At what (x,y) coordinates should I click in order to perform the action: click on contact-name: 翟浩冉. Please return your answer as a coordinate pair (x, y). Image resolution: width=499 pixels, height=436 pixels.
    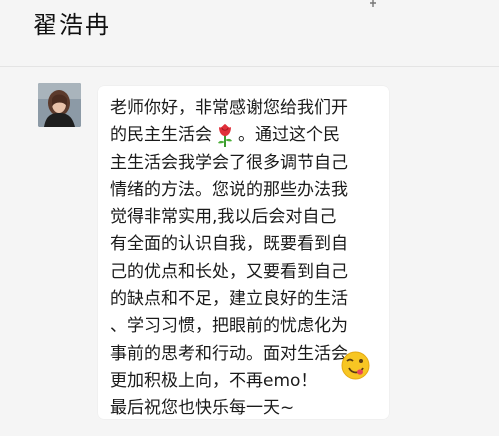
    Looking at the image, I should click on (72, 25).